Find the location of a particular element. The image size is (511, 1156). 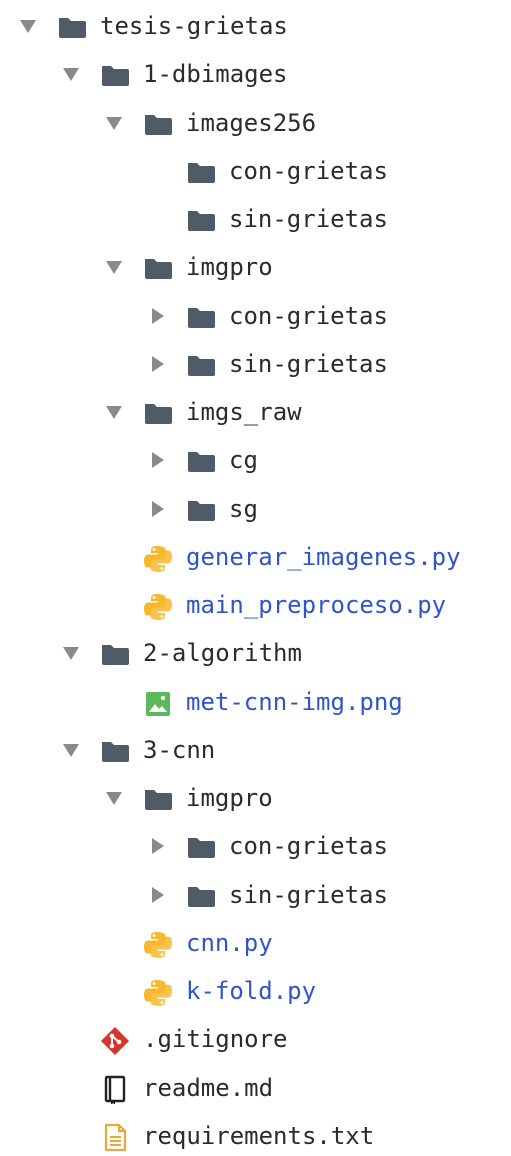

file-row: .gitignore is located at coordinates (255, 1039).